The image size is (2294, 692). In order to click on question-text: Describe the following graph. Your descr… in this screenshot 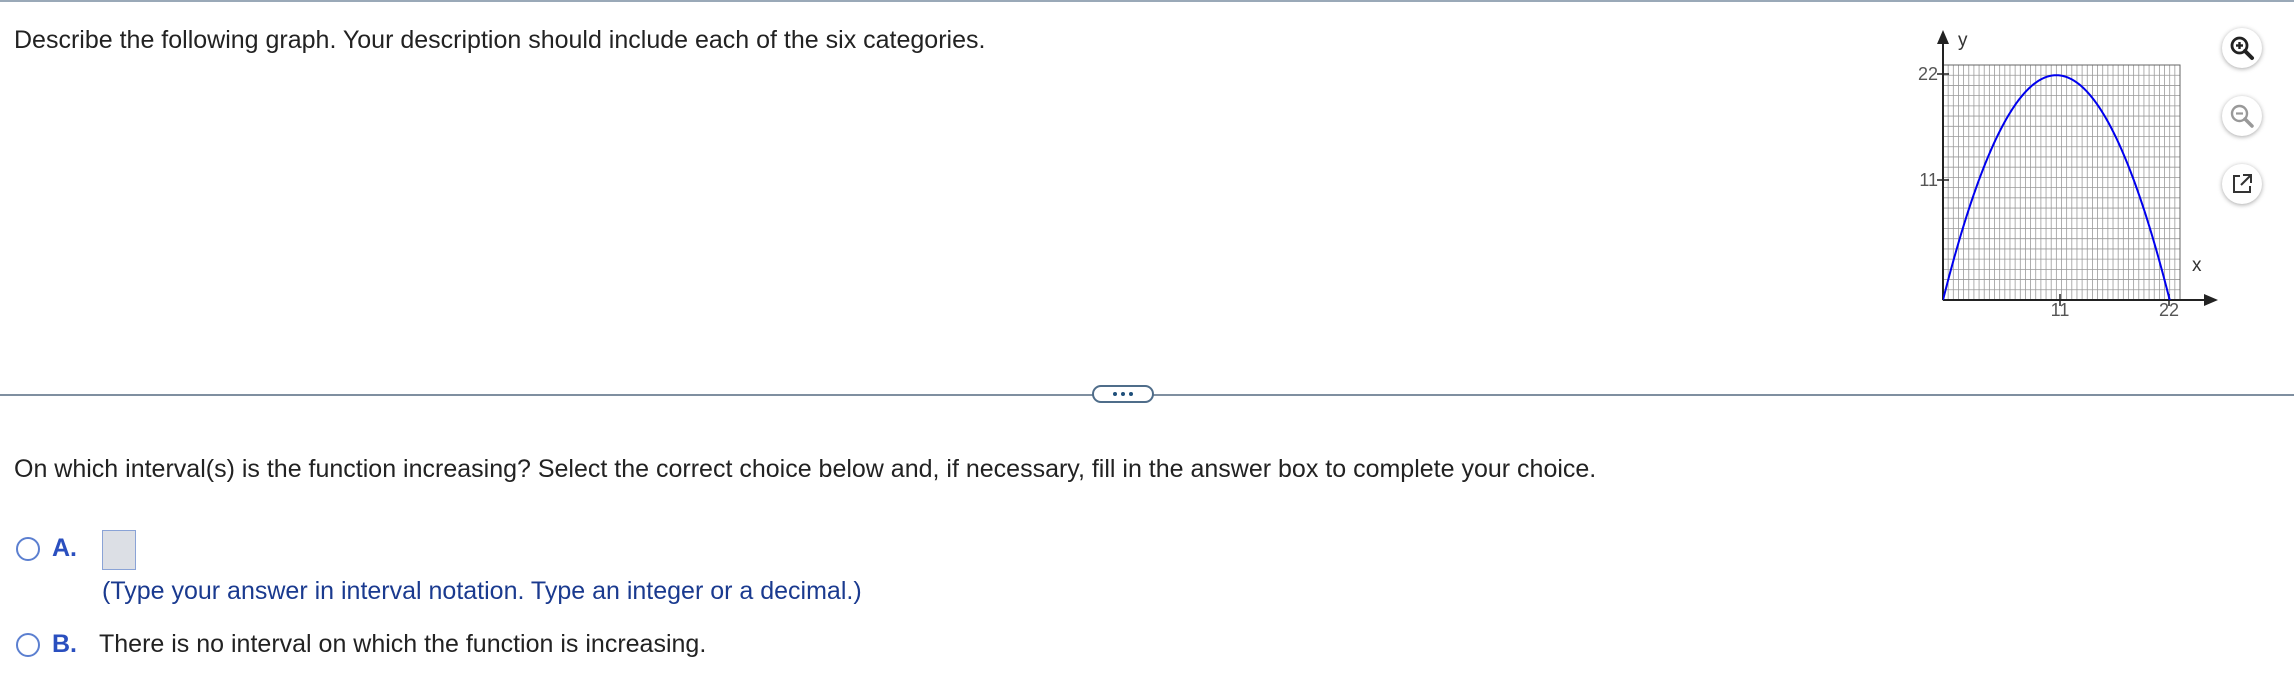, I will do `click(500, 40)`.